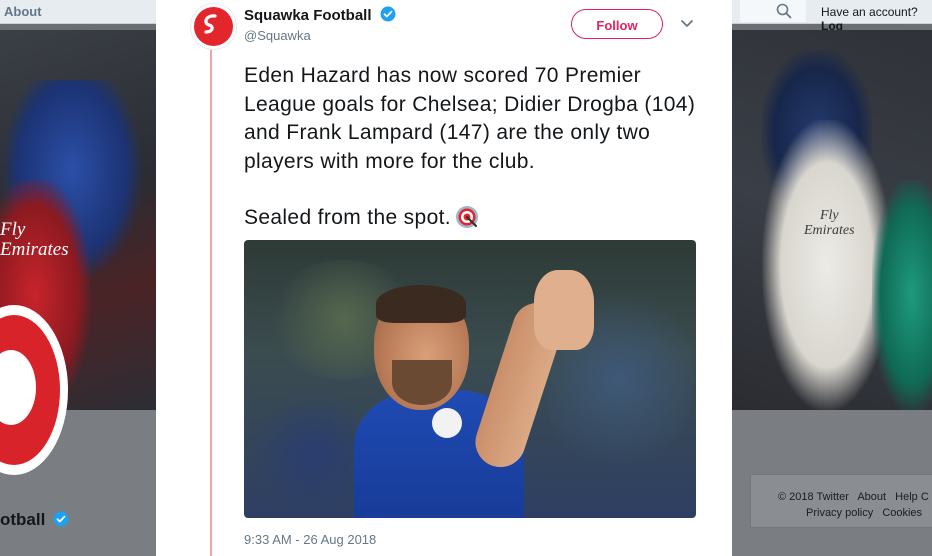  I want to click on author-handle: @Squawka, so click(277, 35).